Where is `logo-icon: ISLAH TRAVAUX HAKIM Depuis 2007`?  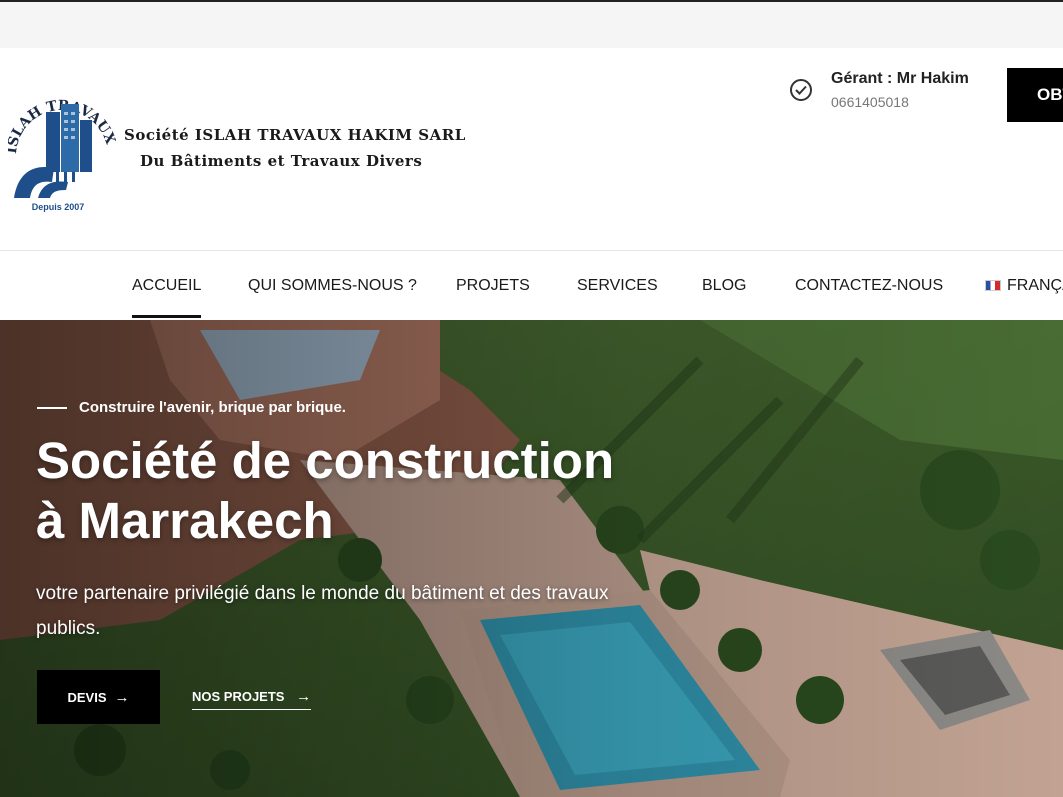 logo-icon: ISLAH TRAVAUX HAKIM Depuis 2007 is located at coordinates (59, 143).